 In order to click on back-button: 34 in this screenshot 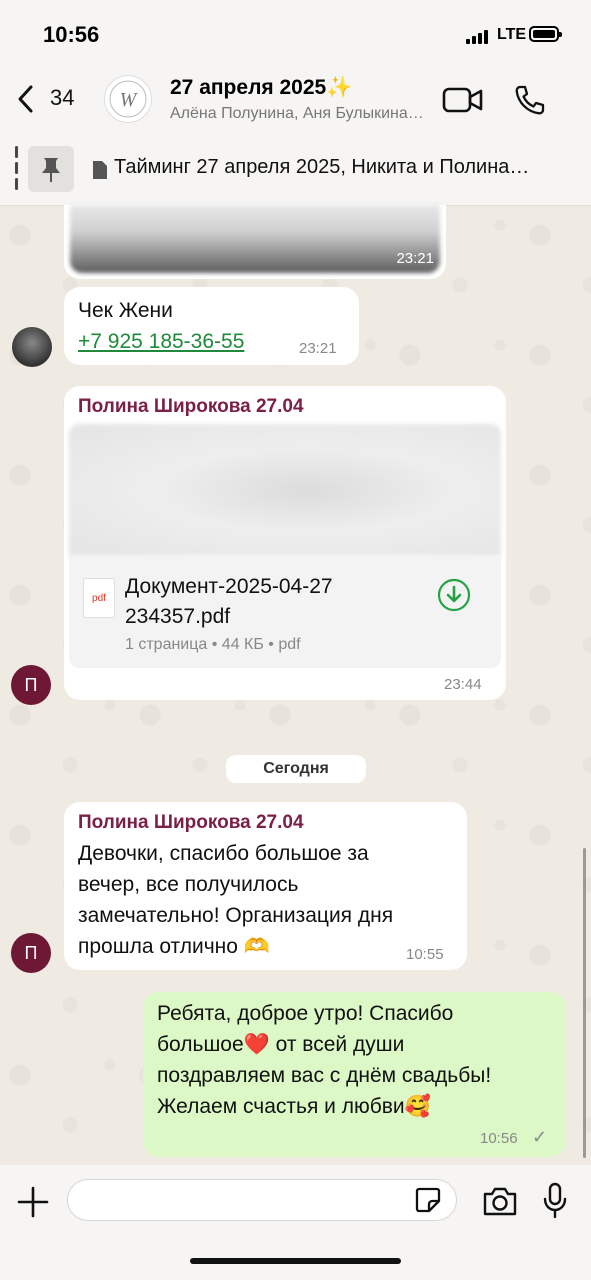, I will do `click(51, 100)`.